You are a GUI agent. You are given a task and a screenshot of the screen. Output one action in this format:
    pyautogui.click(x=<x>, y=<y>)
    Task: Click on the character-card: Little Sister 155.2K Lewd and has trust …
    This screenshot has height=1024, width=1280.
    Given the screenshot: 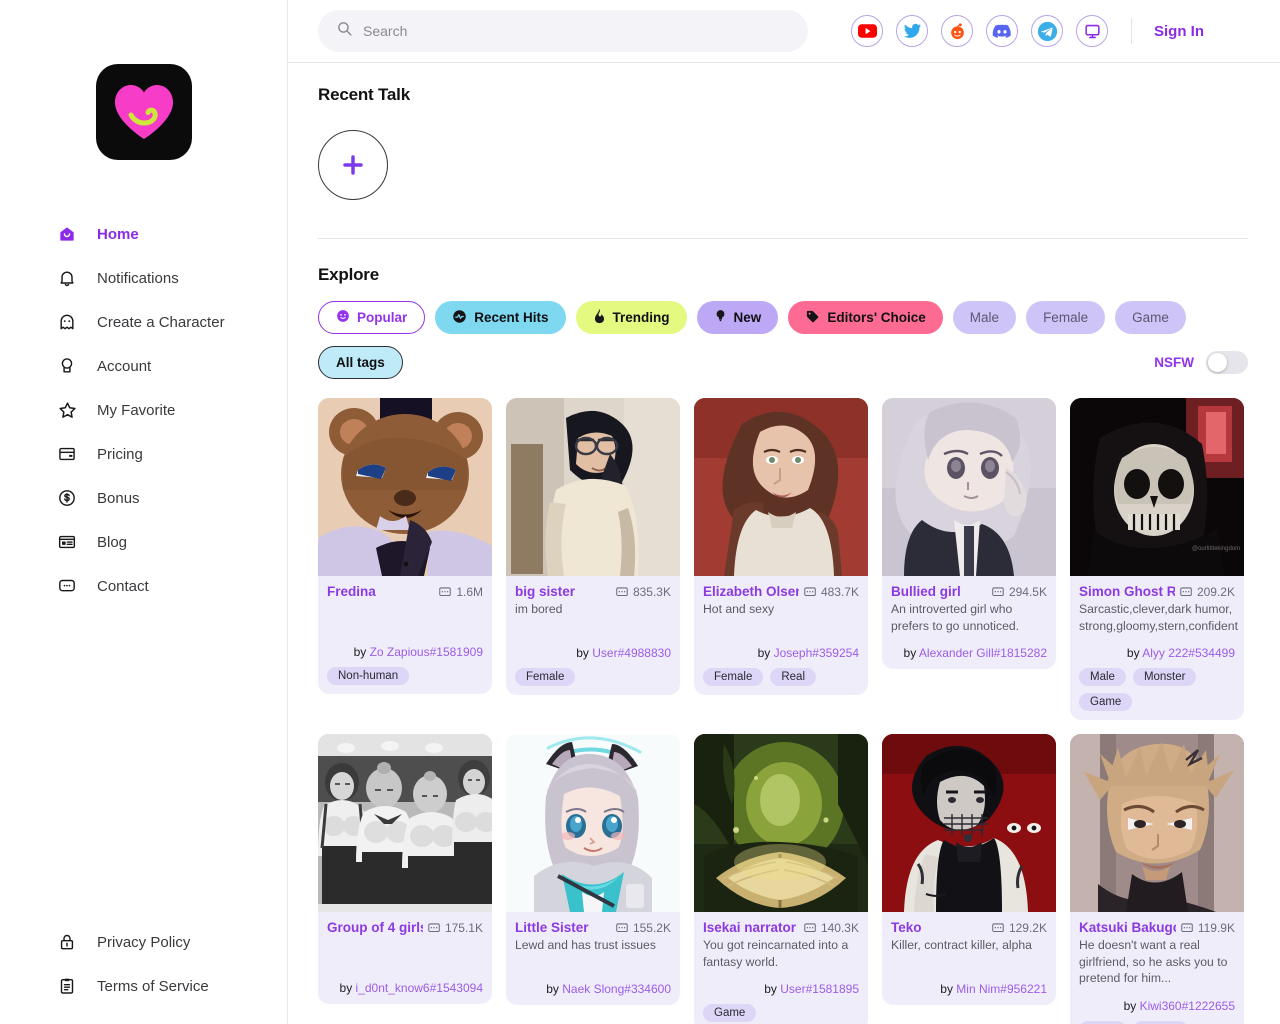 What is the action you would take?
    pyautogui.click(x=593, y=869)
    